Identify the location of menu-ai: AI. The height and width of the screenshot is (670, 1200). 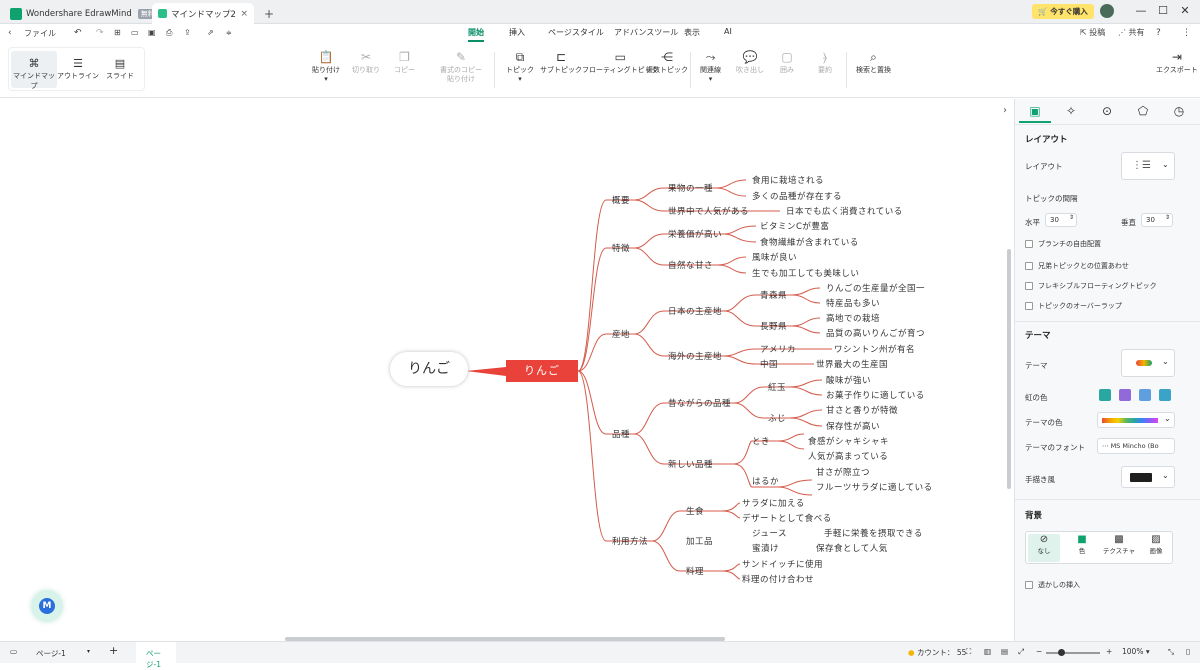
(728, 31).